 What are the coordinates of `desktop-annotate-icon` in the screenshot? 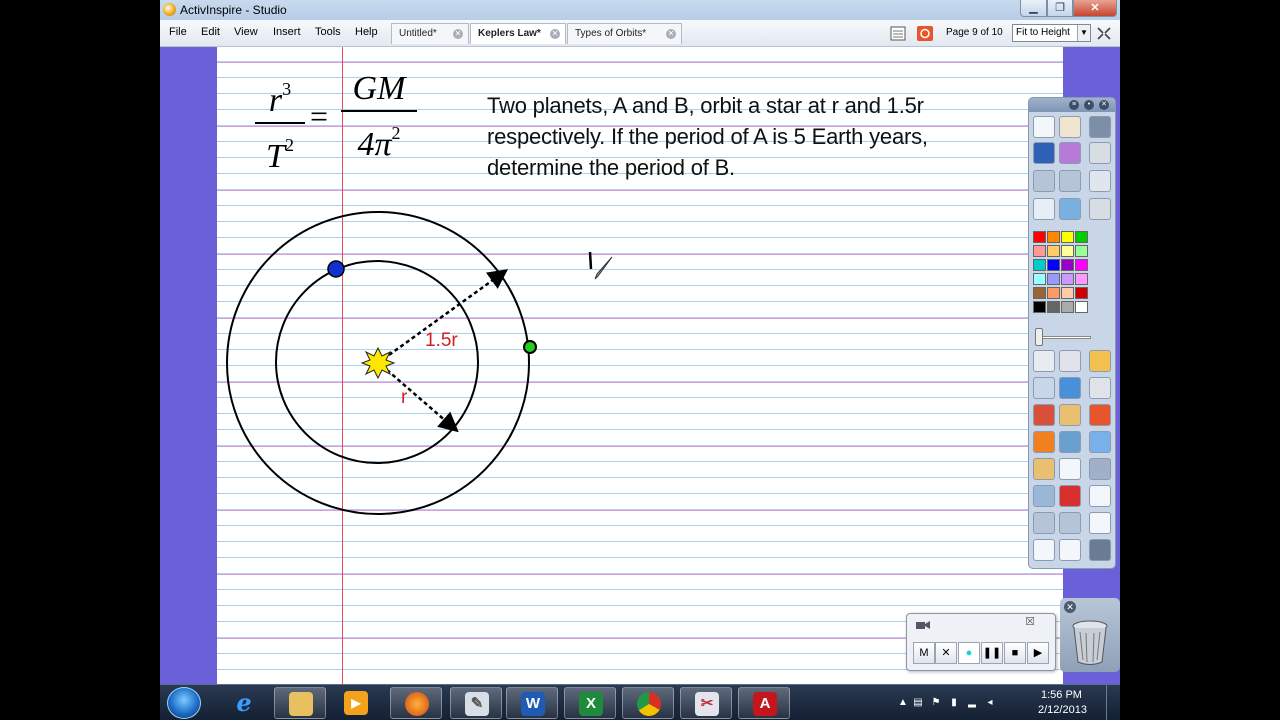 It's located at (925, 33).